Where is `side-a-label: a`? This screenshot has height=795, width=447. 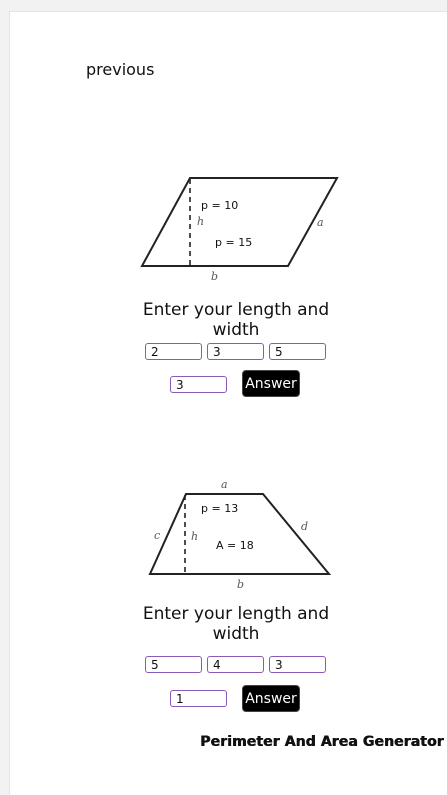
side-a-label: a is located at coordinates (320, 222).